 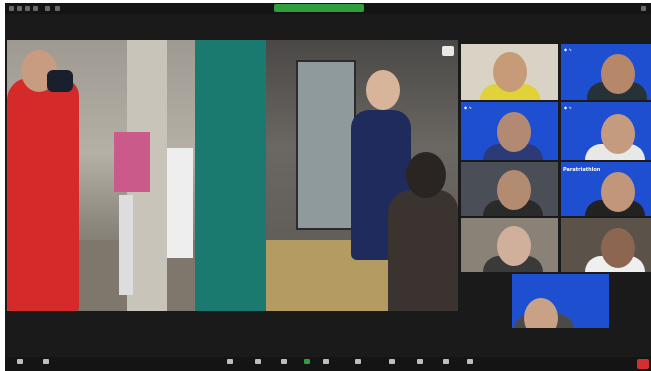 I want to click on mute-button, so click(x=20, y=364).